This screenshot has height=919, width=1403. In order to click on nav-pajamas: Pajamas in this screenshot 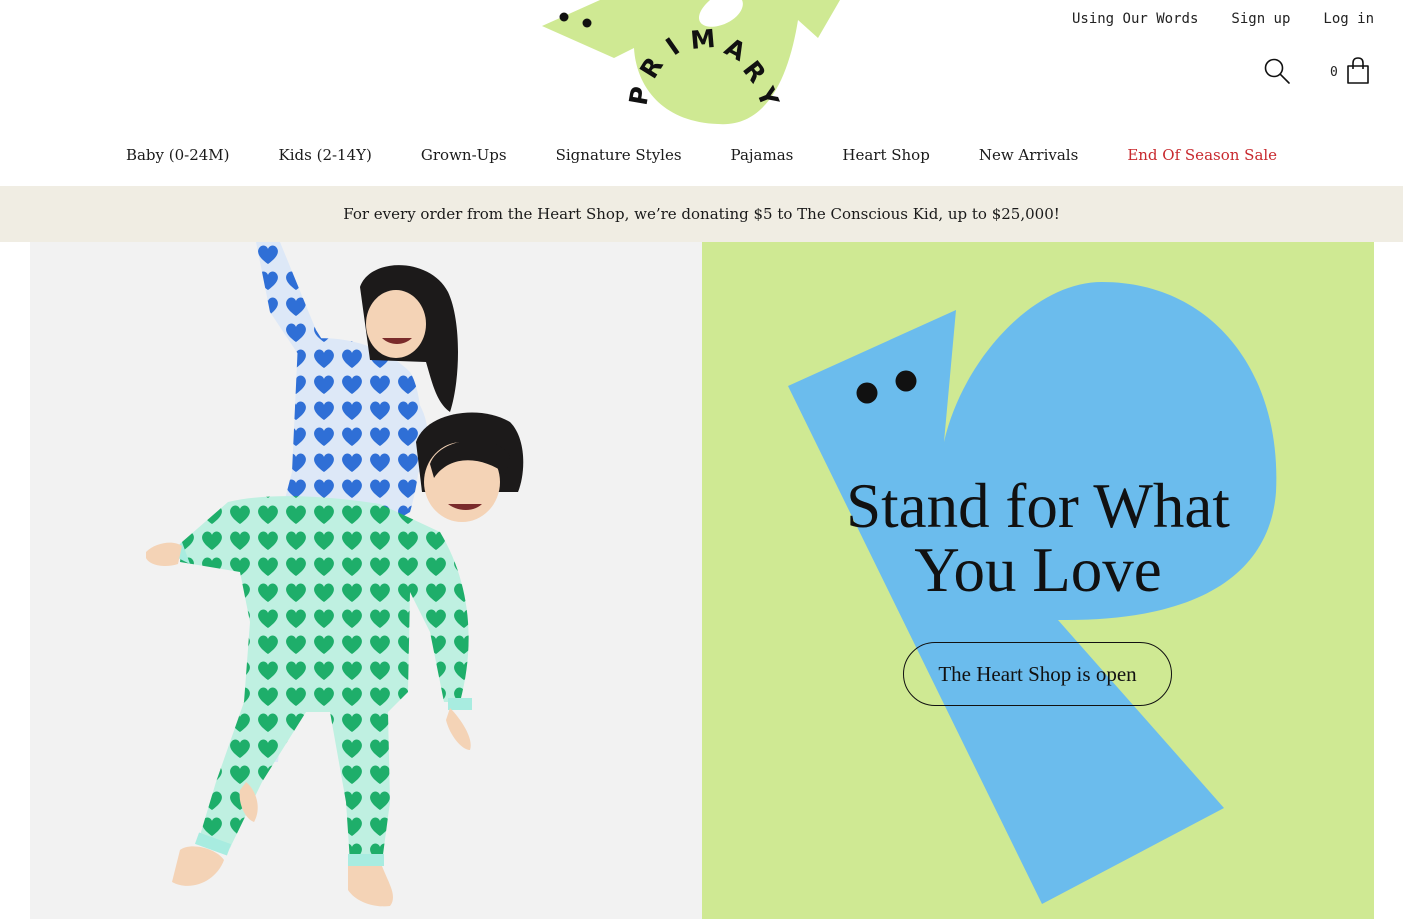, I will do `click(762, 155)`.